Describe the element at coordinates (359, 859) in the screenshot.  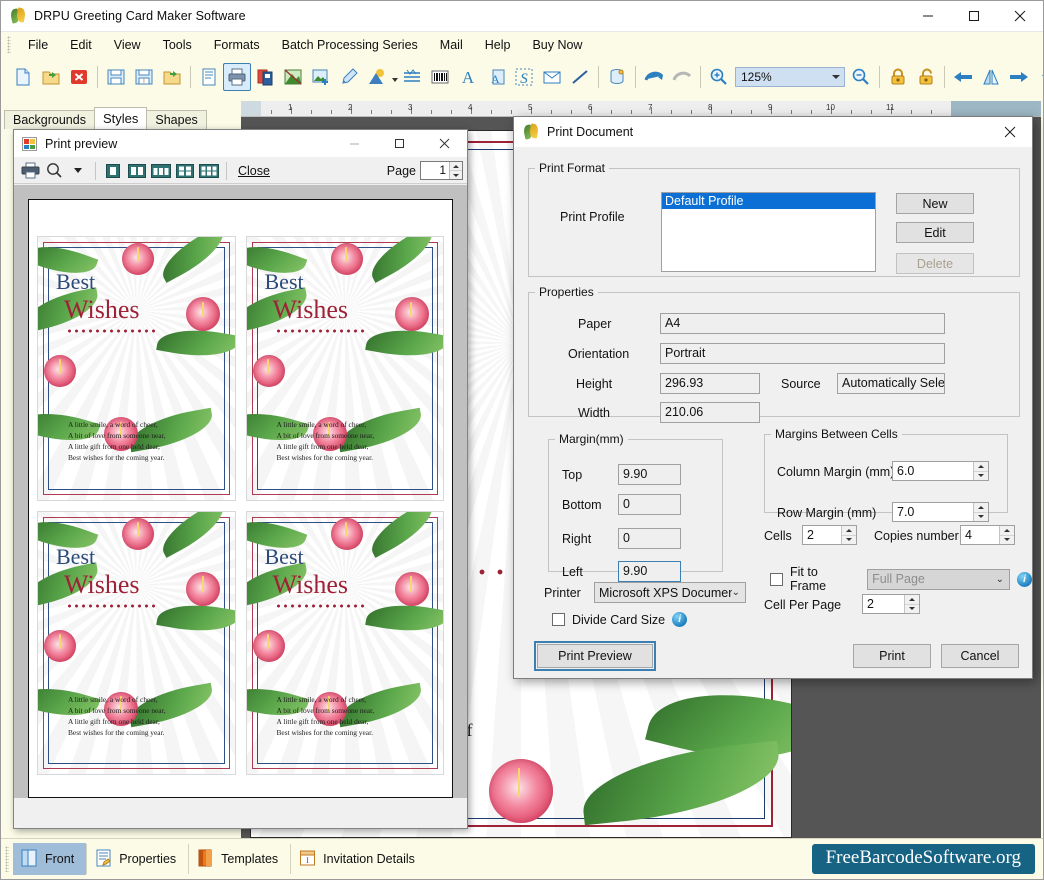
I see `statusbar-tab-invitation-details: I Invitation Details` at that location.